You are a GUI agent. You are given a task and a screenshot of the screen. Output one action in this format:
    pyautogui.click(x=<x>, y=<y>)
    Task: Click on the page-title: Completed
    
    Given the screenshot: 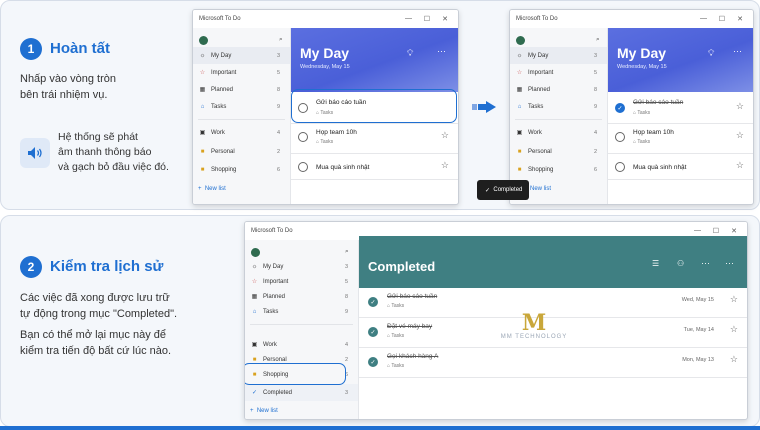 What is the action you would take?
    pyautogui.click(x=402, y=266)
    